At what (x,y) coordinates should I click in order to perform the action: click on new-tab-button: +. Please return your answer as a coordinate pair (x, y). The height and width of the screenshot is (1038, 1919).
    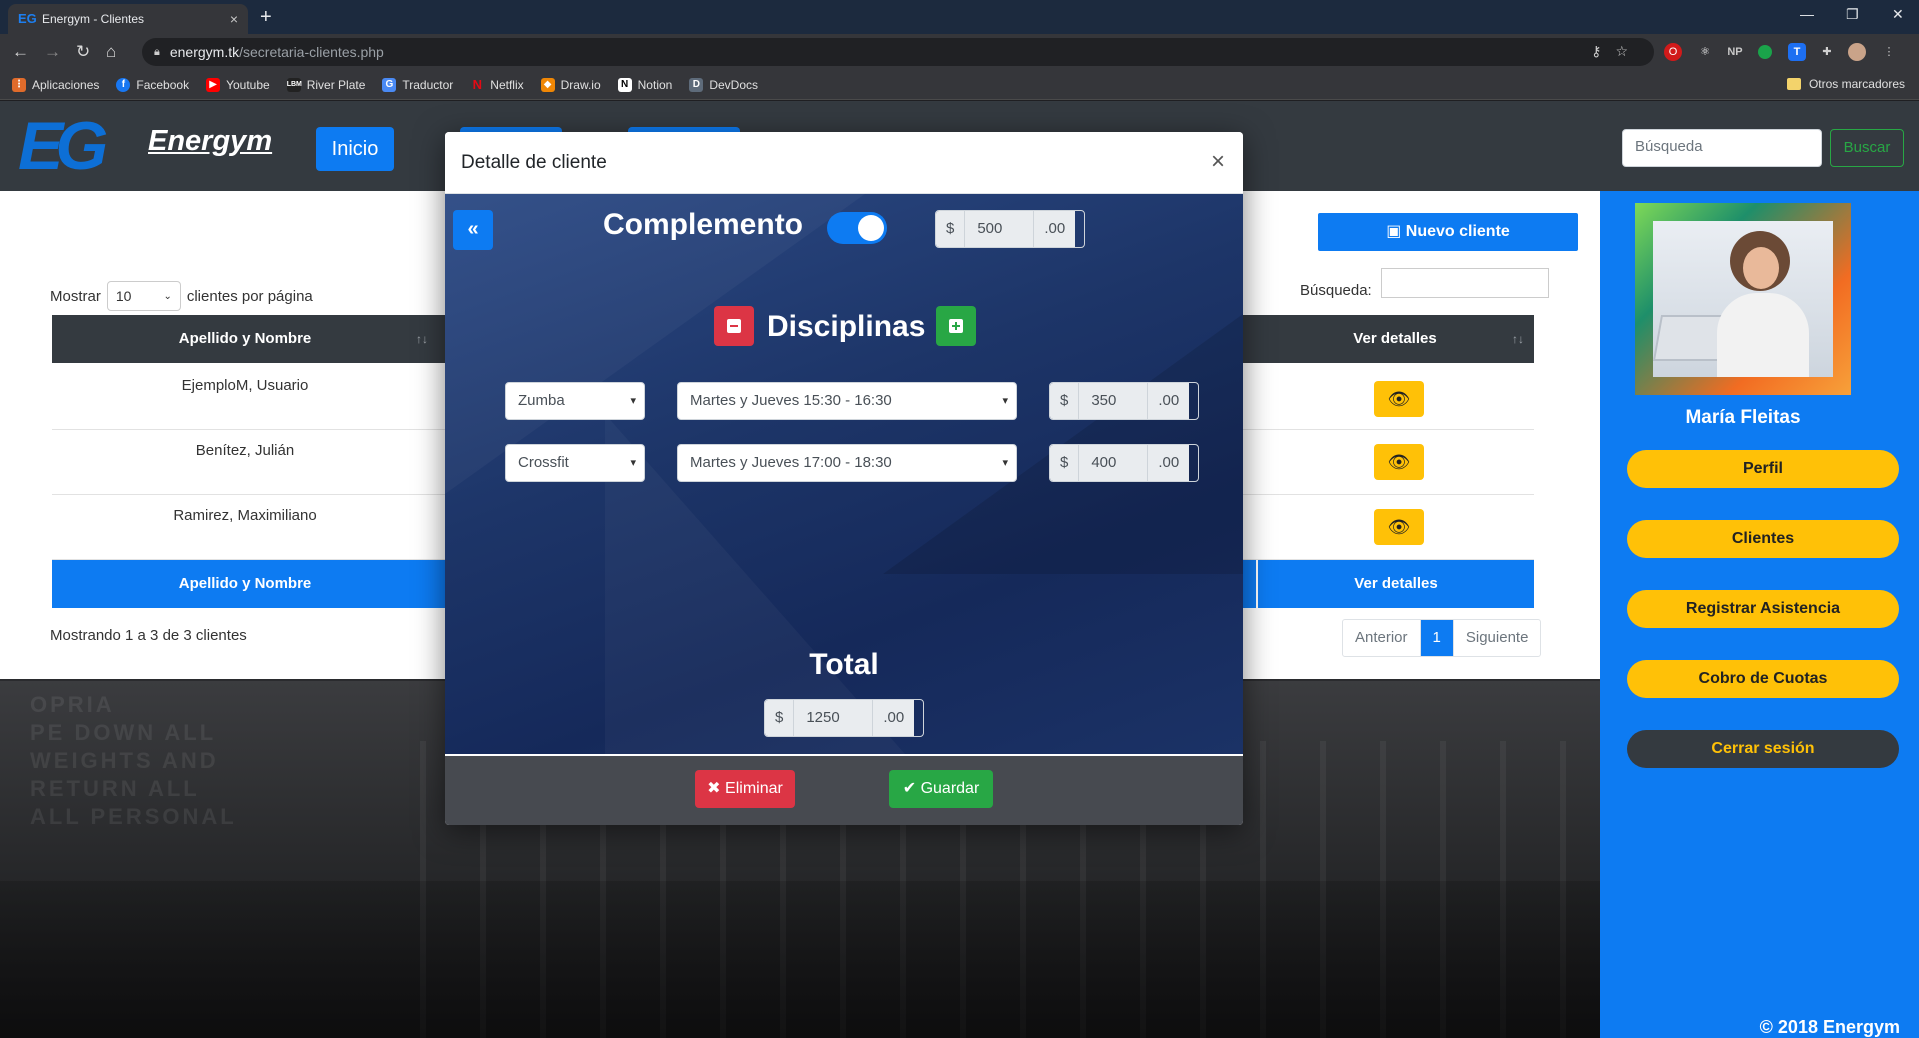
    Looking at the image, I should click on (266, 17).